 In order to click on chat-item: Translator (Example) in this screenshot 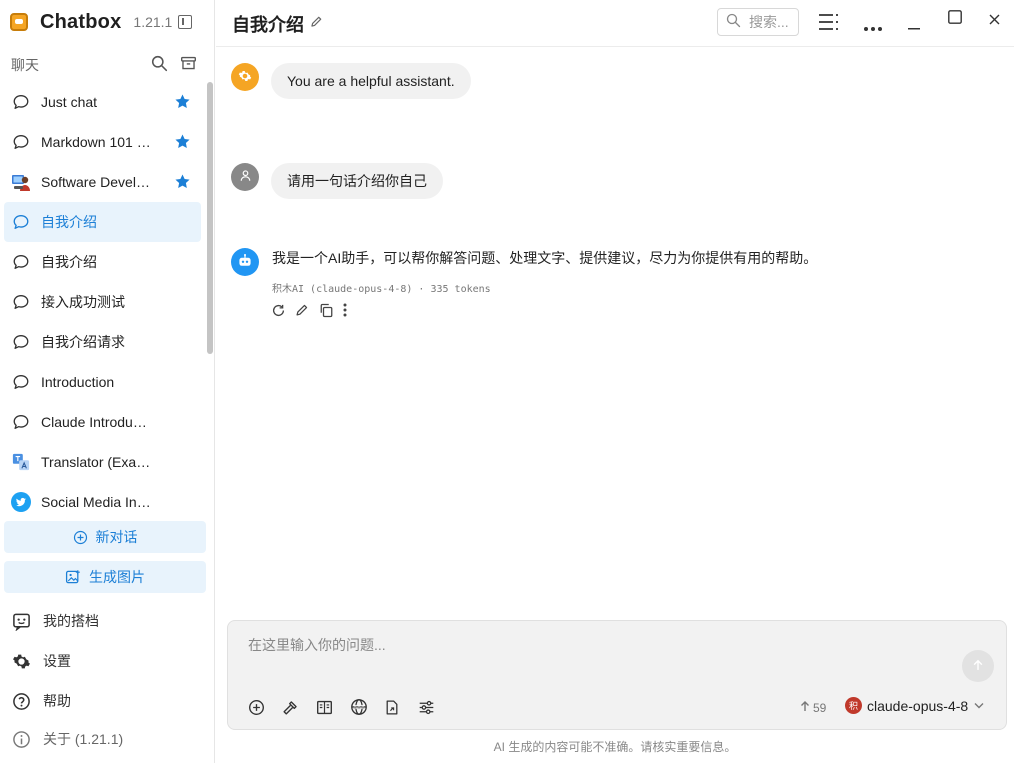, I will do `click(102, 462)`.